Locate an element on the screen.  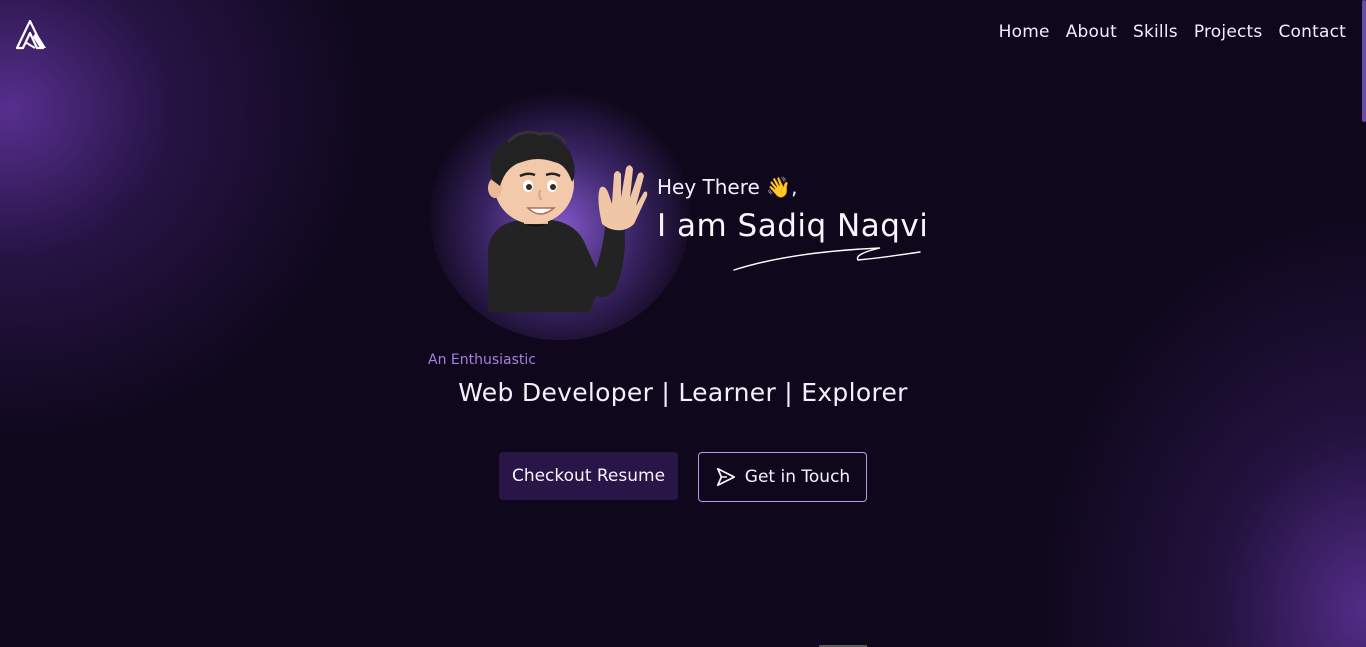
checkout-resume-label: Checkout Resume is located at coordinates (588, 476).